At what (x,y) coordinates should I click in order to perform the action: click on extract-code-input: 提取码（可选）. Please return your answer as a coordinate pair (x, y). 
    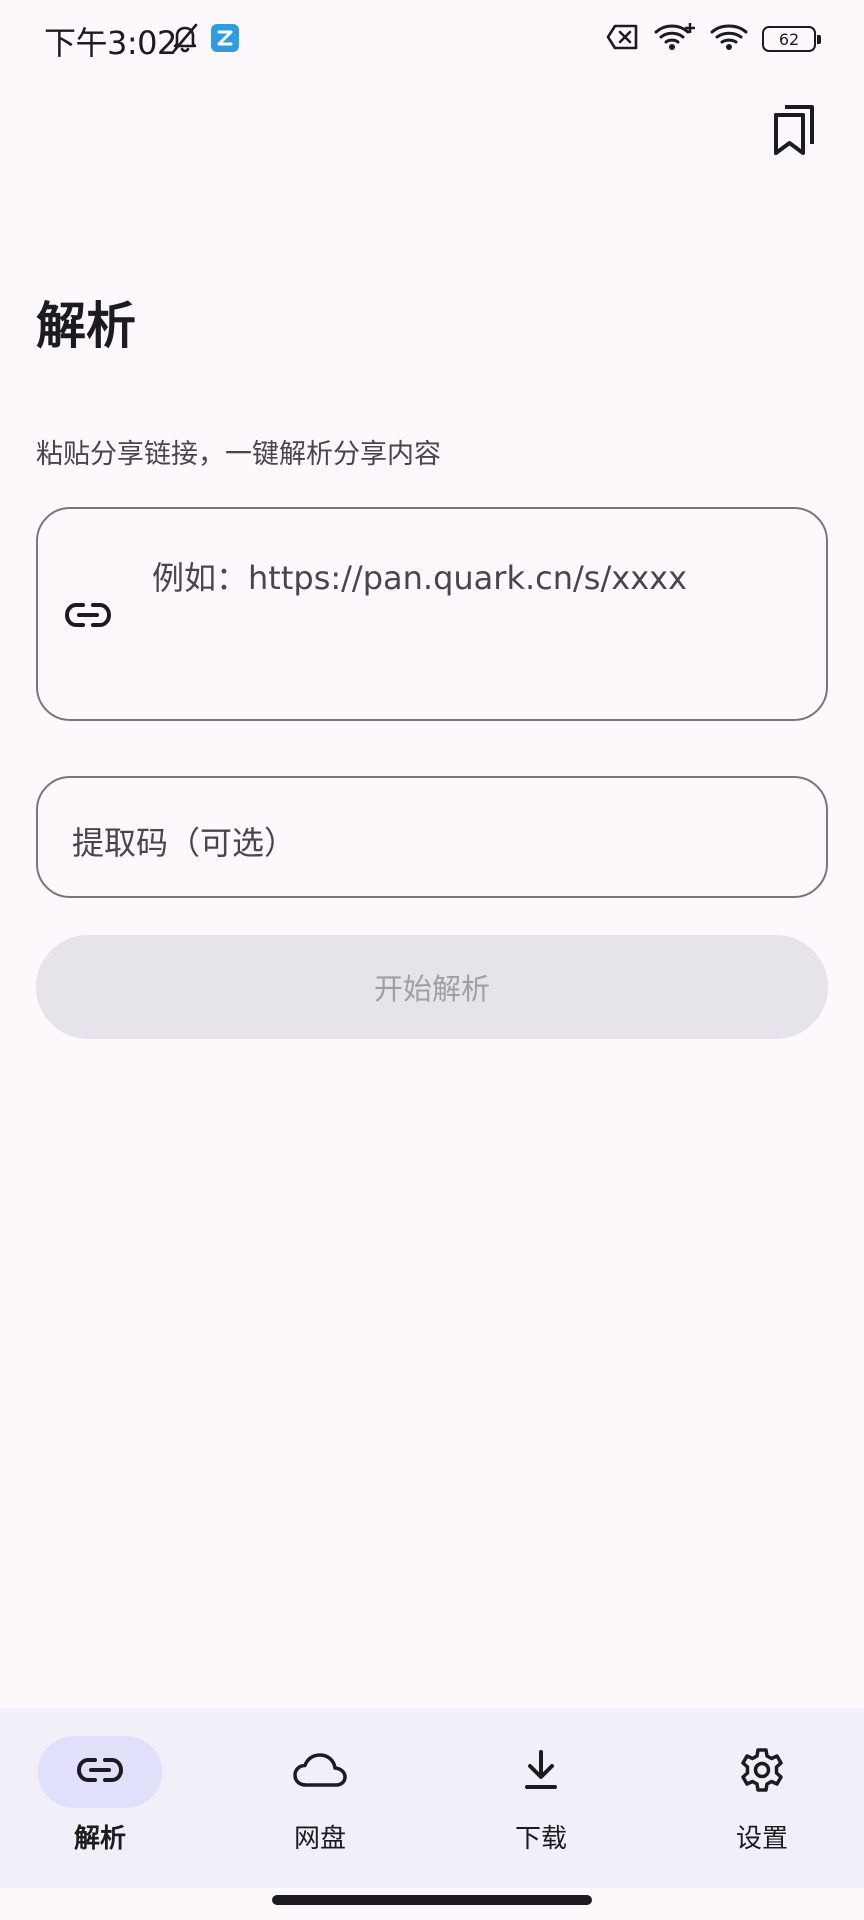
    Looking at the image, I should click on (432, 837).